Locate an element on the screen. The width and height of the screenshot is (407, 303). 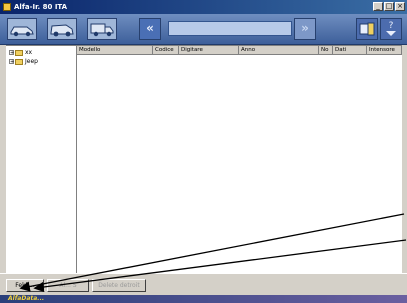
car-icon-button is located at coordinates (22, 29).